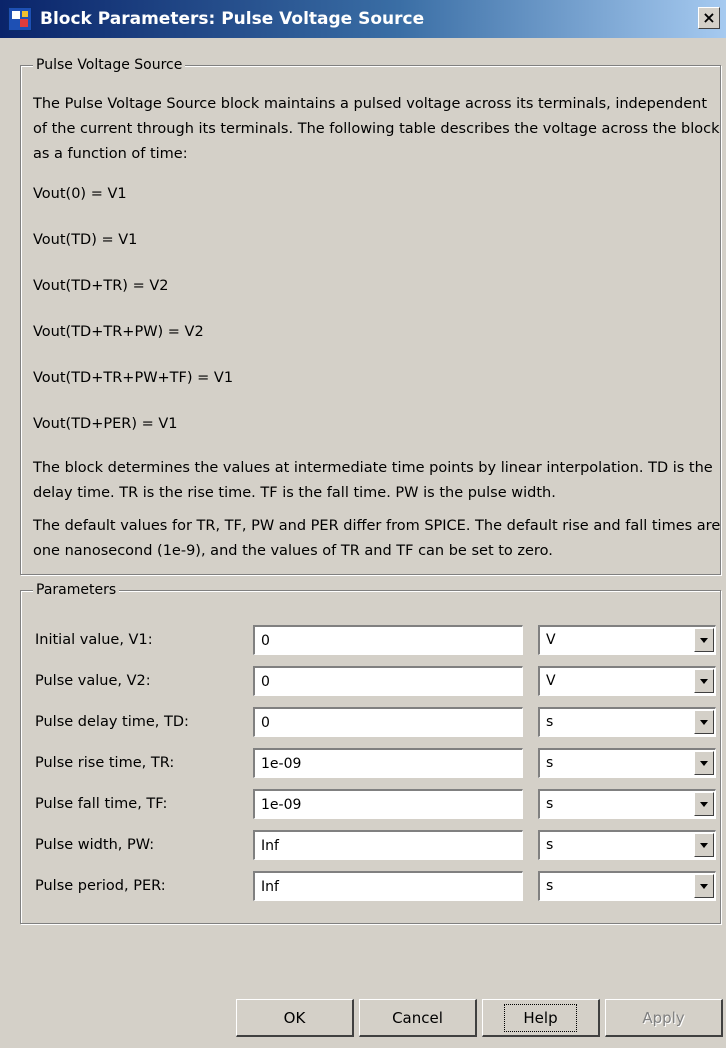 The height and width of the screenshot is (1048, 726). What do you see at coordinates (105, 424) in the screenshot?
I see `equation-line: Vout(TD+PER) = V1` at bounding box center [105, 424].